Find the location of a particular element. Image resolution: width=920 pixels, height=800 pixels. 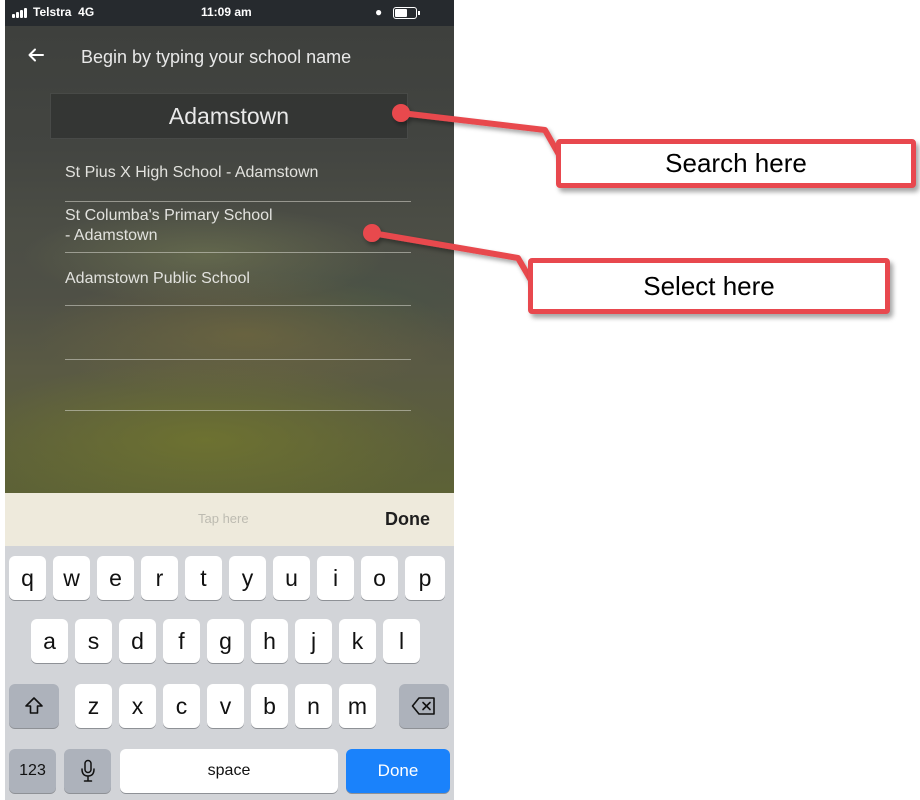

search-callout-arrow is located at coordinates (478, 133).